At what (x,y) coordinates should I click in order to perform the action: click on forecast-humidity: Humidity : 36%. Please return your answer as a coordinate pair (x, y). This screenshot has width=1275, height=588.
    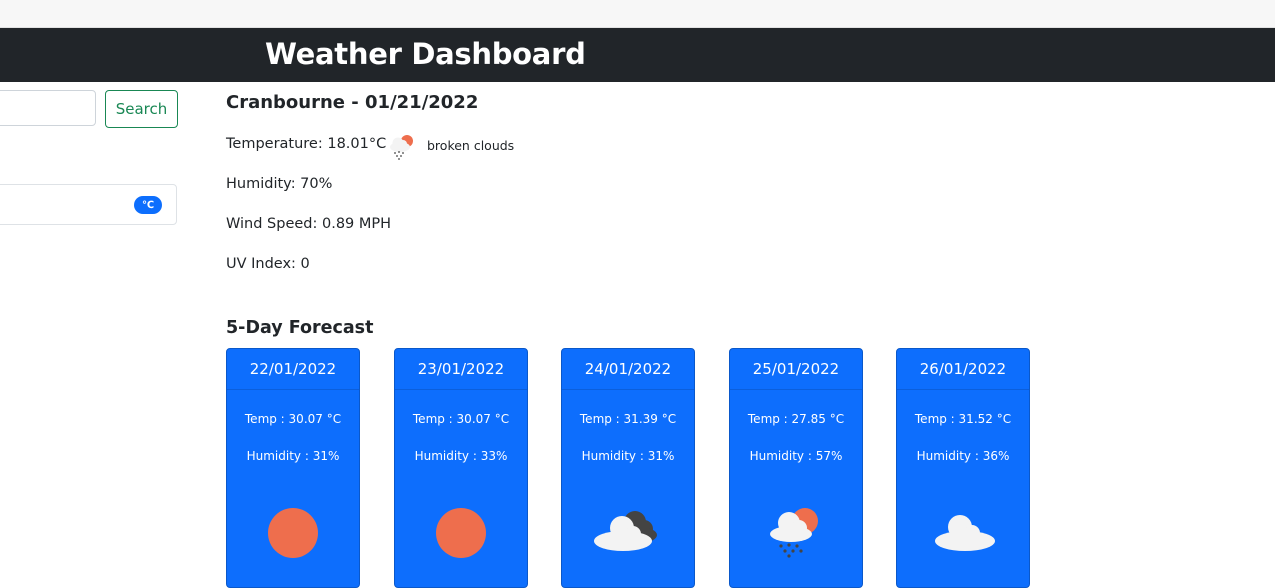
    Looking at the image, I should click on (963, 456).